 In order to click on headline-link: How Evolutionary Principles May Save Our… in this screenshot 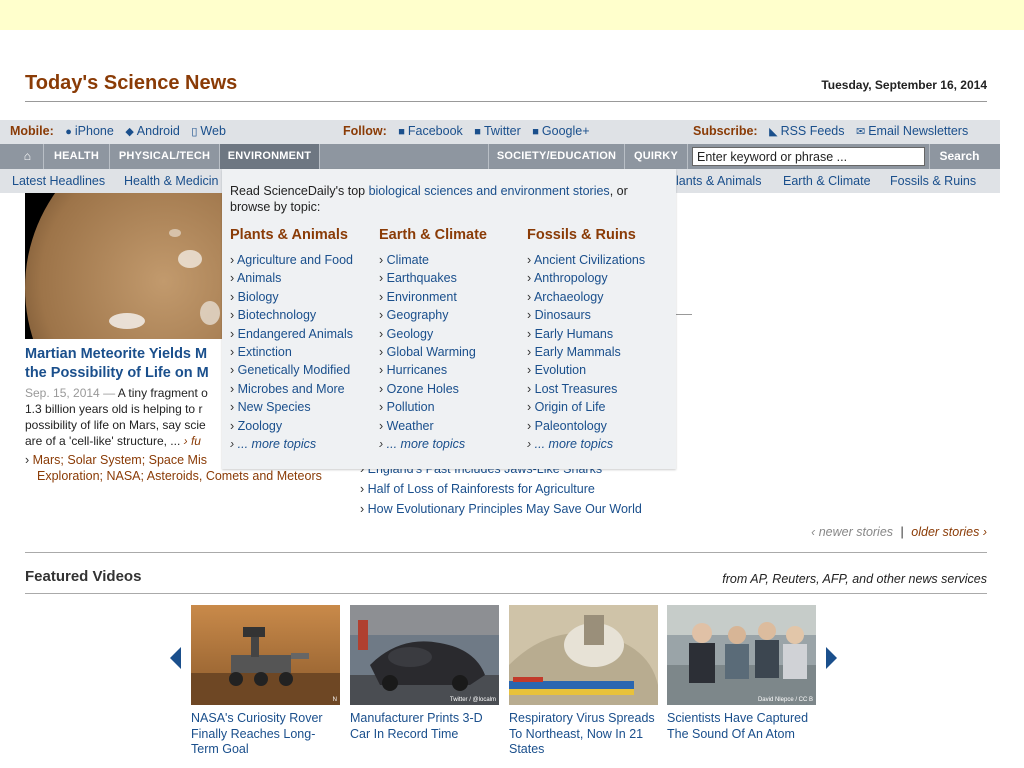, I will do `click(505, 509)`.